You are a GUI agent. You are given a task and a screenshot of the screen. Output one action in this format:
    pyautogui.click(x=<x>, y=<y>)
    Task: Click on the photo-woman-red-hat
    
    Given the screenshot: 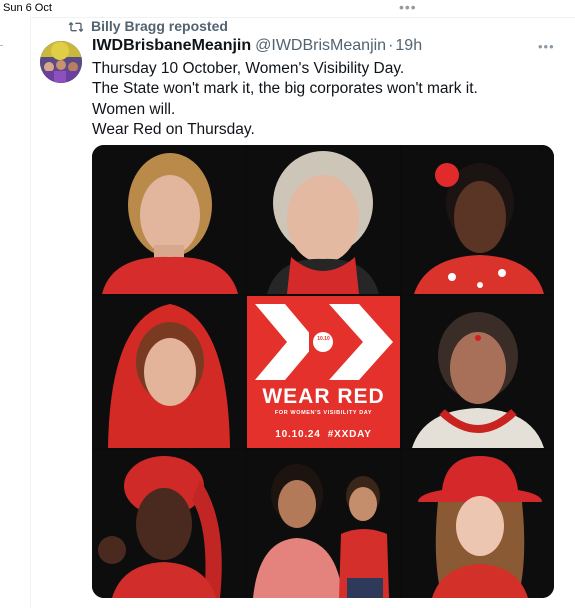 What is the action you would take?
    pyautogui.click(x=478, y=524)
    